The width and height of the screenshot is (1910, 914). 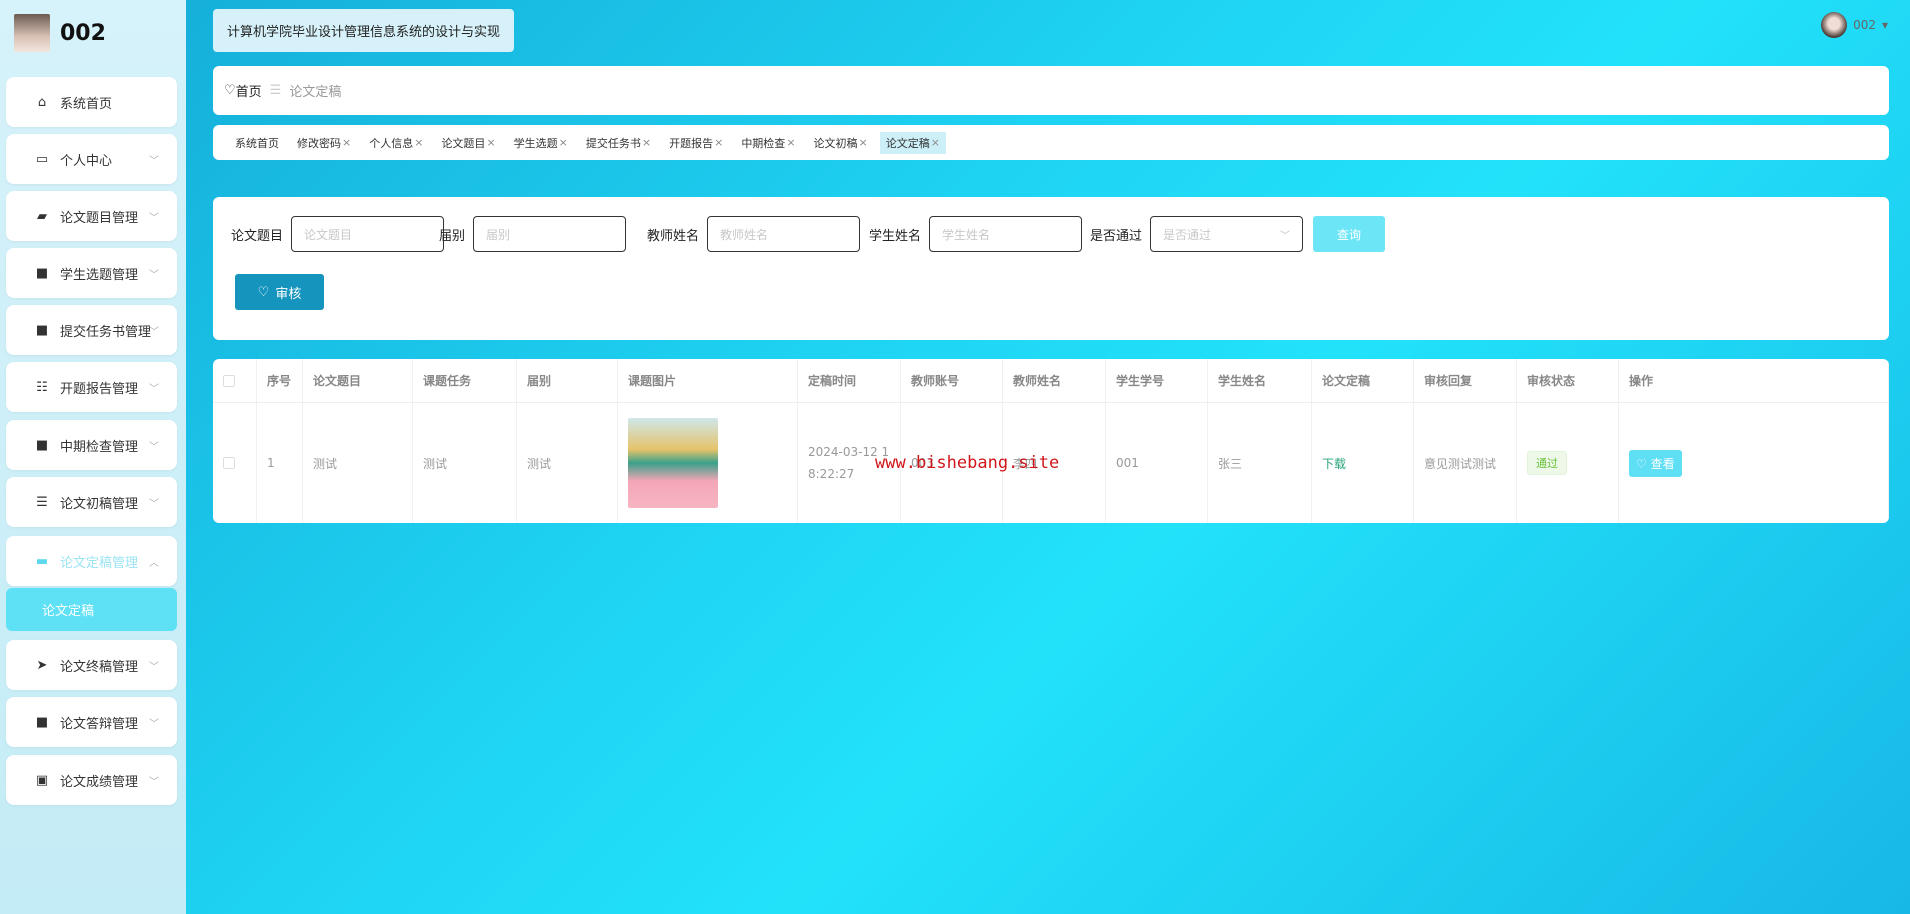 What do you see at coordinates (535, 143) in the screenshot?
I see `tab-label: 学生选题` at bounding box center [535, 143].